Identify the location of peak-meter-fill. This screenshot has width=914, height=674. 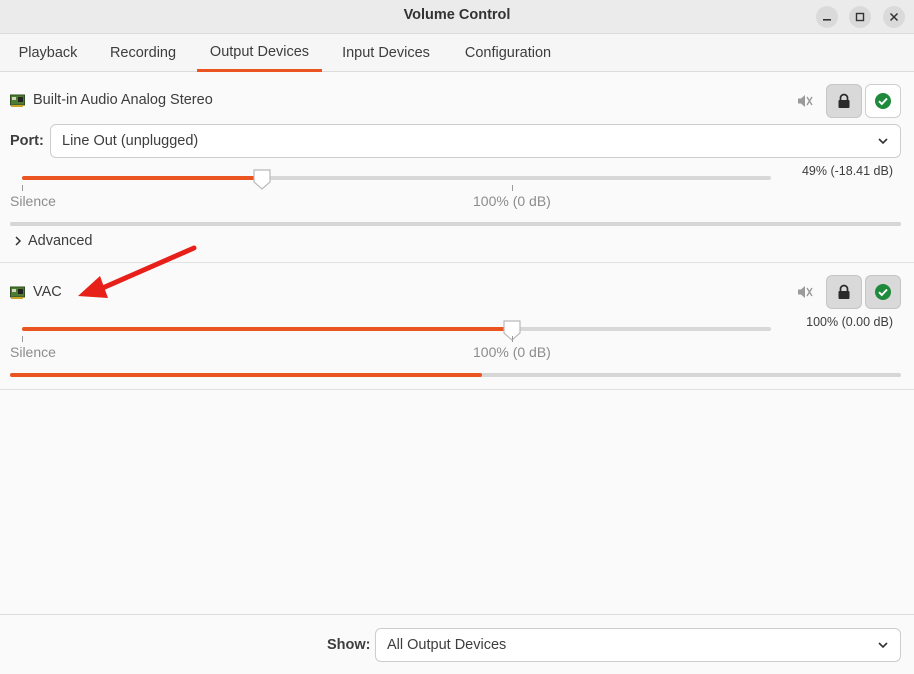
(246, 375).